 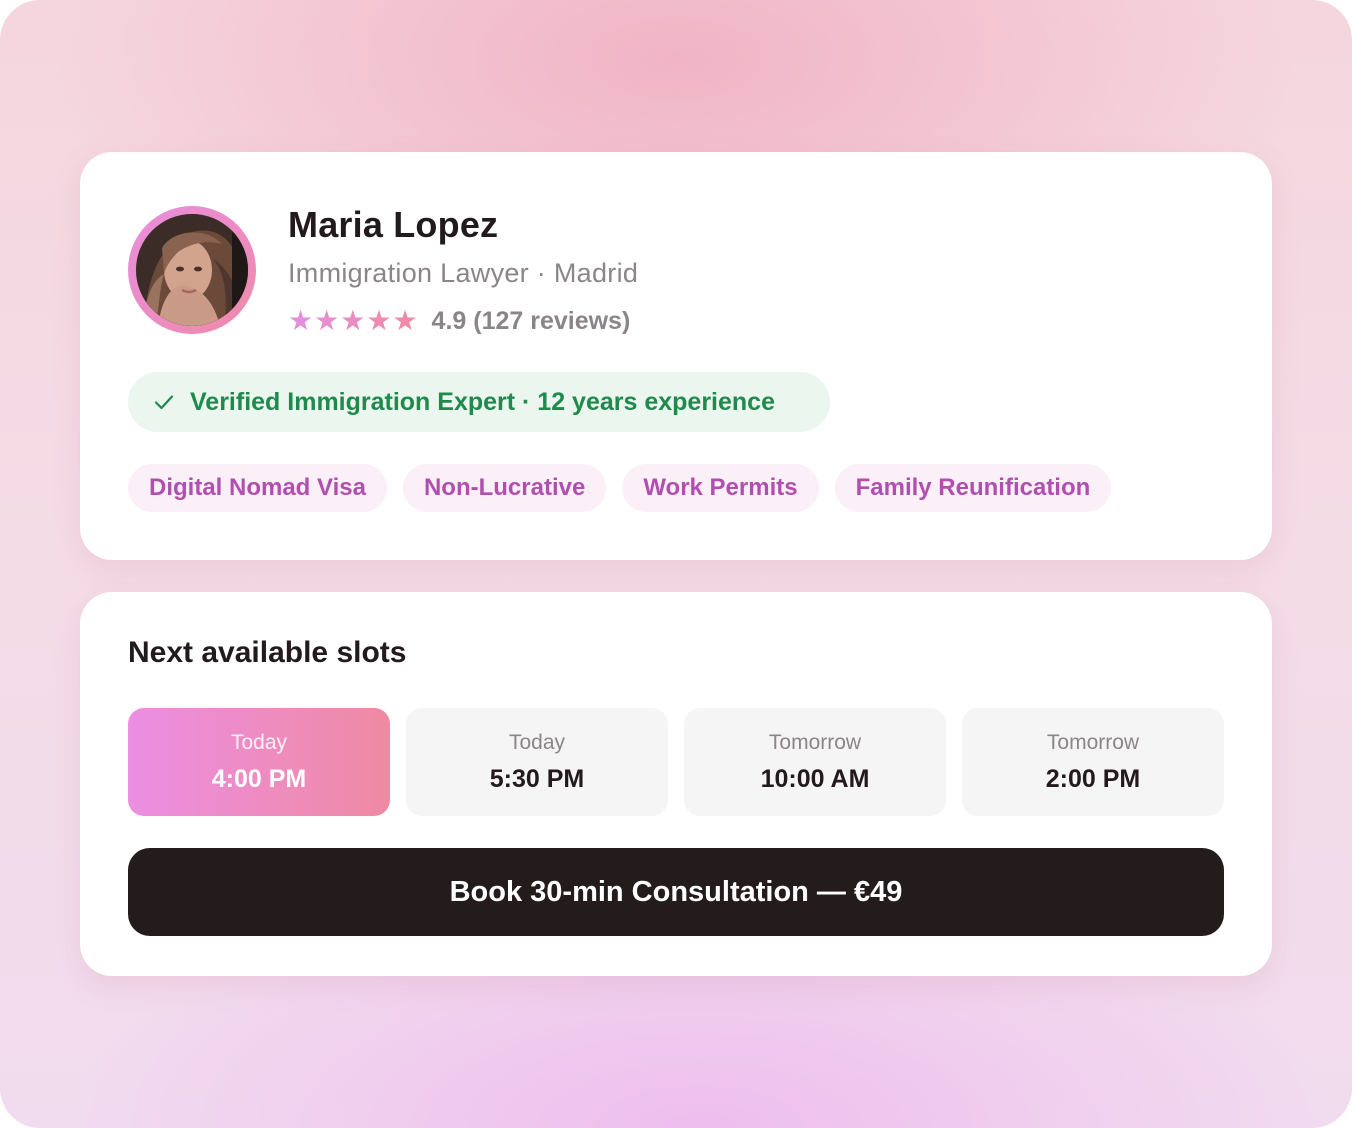 I want to click on tag-digital-nomad-visa: Digital Nomad Visa, so click(x=257, y=488).